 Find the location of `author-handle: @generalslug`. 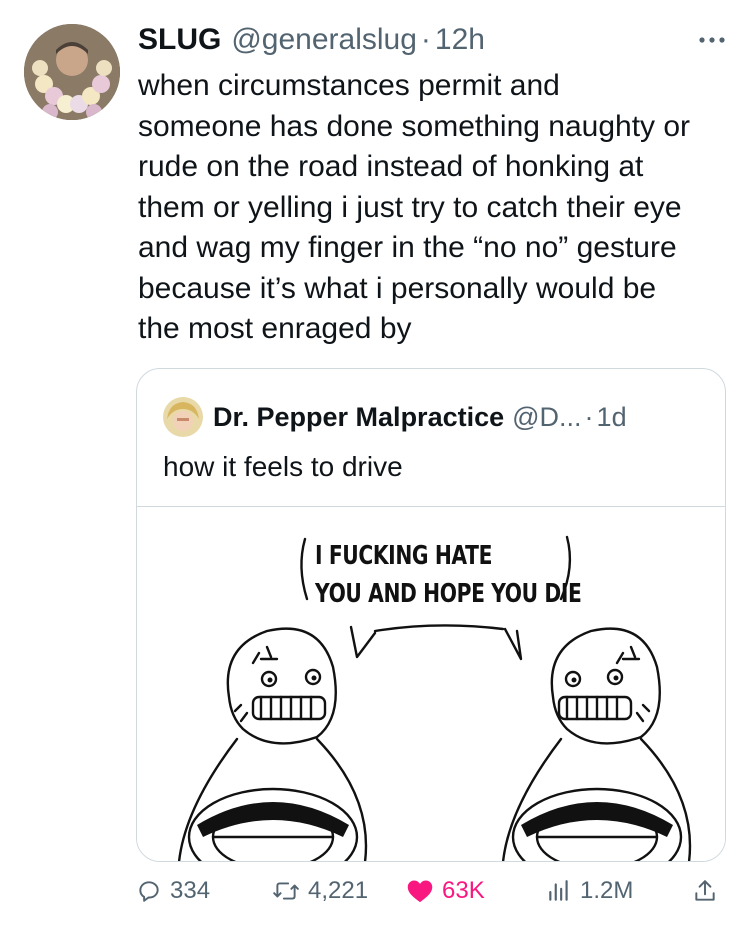

author-handle: @generalslug is located at coordinates (324, 40).